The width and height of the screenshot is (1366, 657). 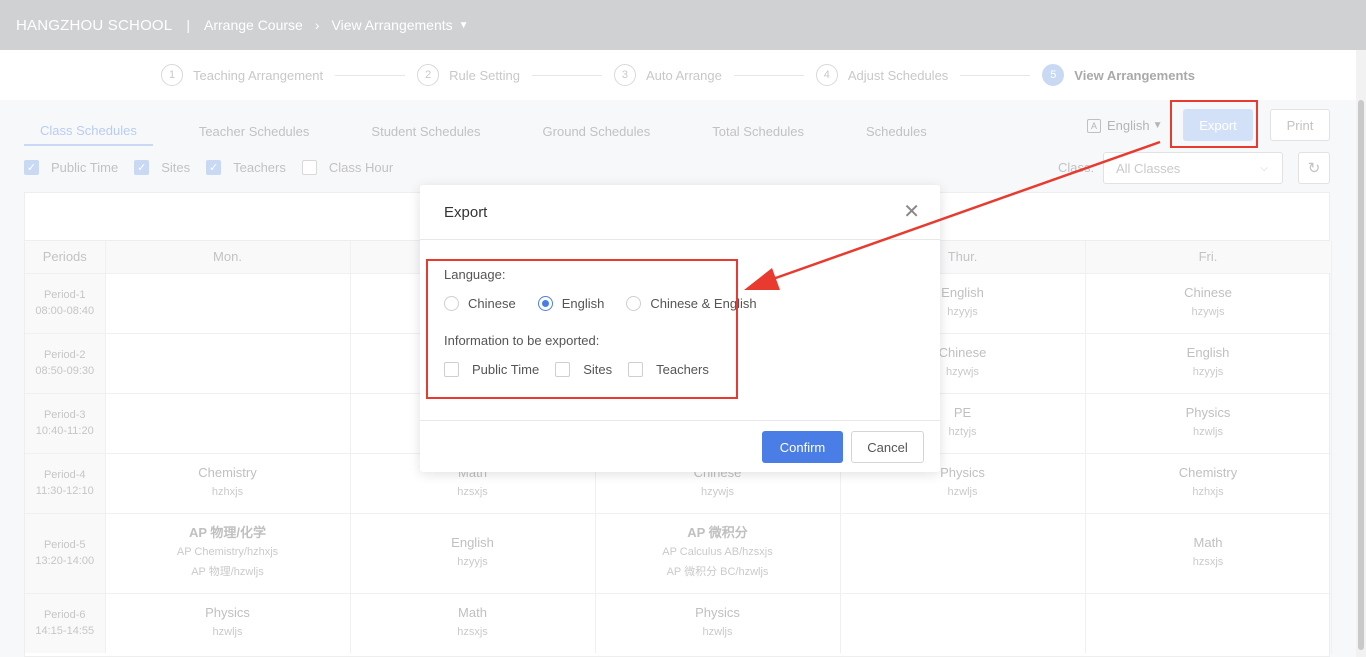 I want to click on arrow-line, so click(x=965, y=211).